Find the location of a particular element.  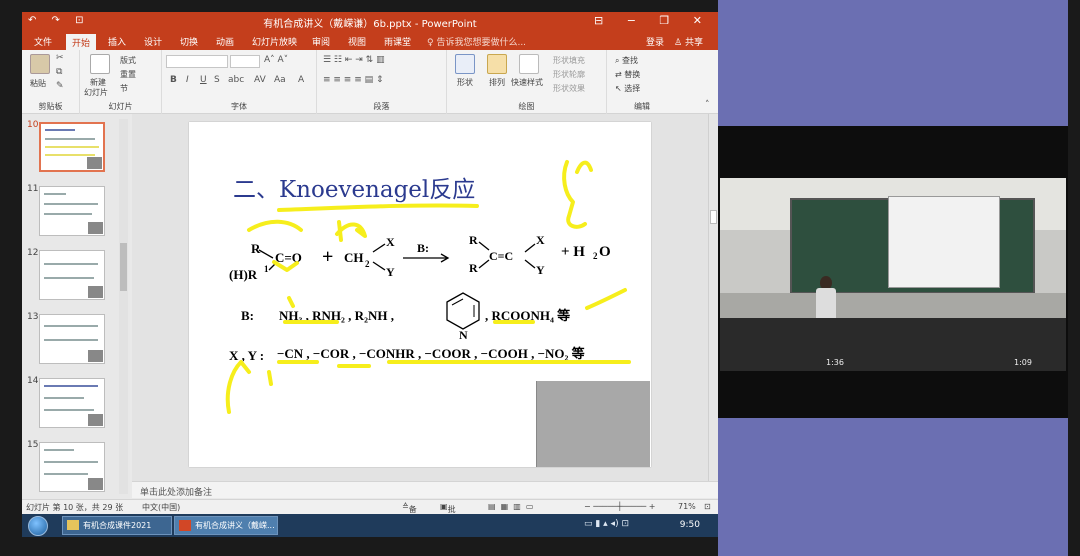

teacher is located at coordinates (826, 305).